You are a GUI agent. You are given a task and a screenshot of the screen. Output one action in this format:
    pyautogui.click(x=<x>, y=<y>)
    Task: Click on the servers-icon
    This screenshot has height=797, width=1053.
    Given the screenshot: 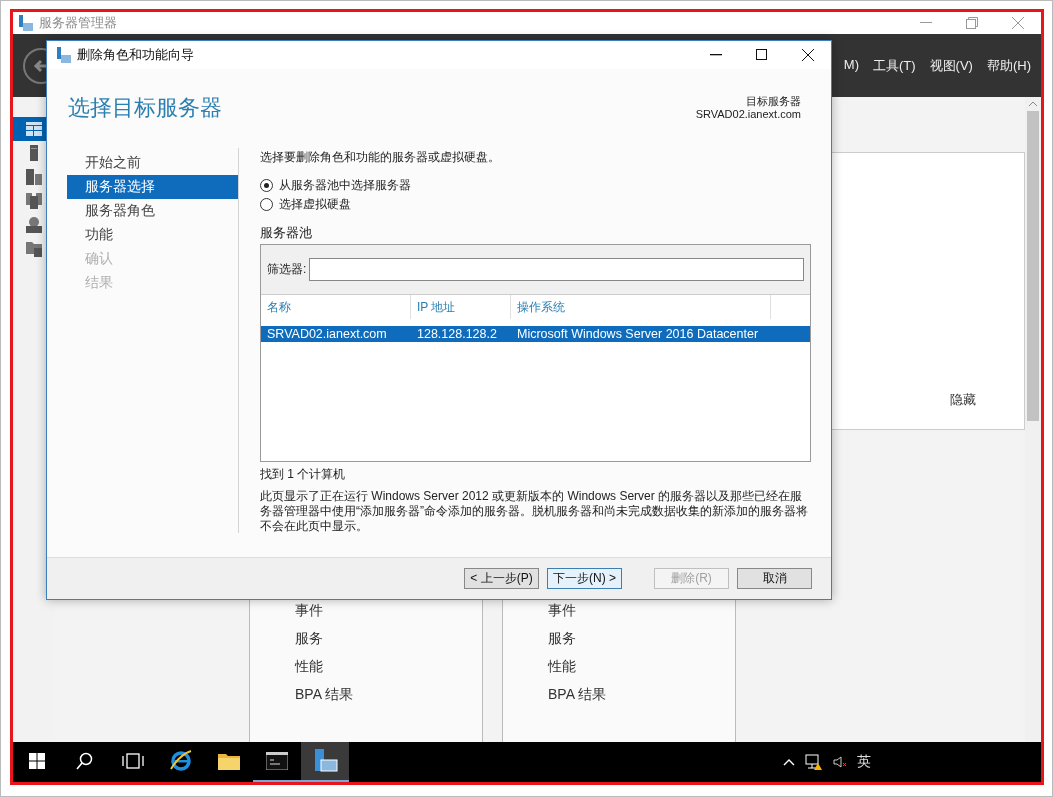 What is the action you would take?
    pyautogui.click(x=34, y=177)
    